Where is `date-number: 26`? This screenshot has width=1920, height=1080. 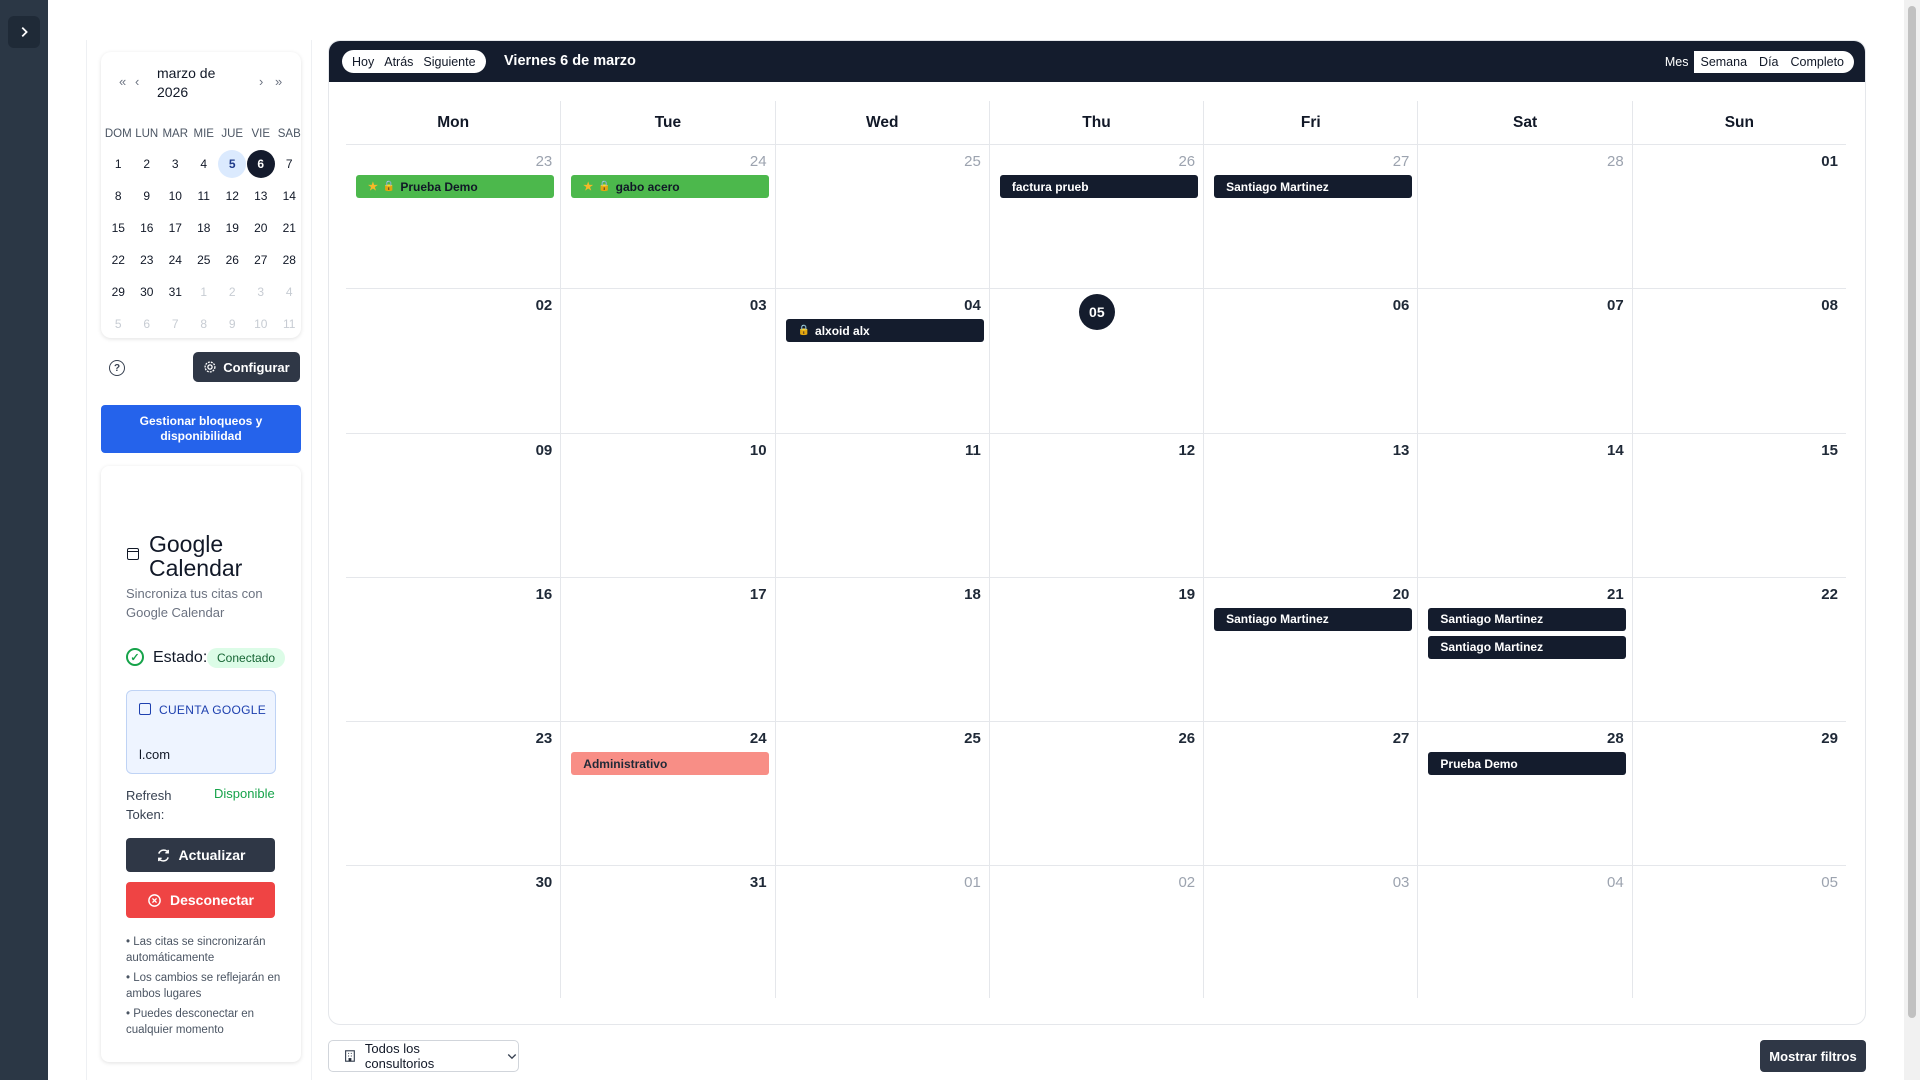
date-number: 26 is located at coordinates (1186, 738).